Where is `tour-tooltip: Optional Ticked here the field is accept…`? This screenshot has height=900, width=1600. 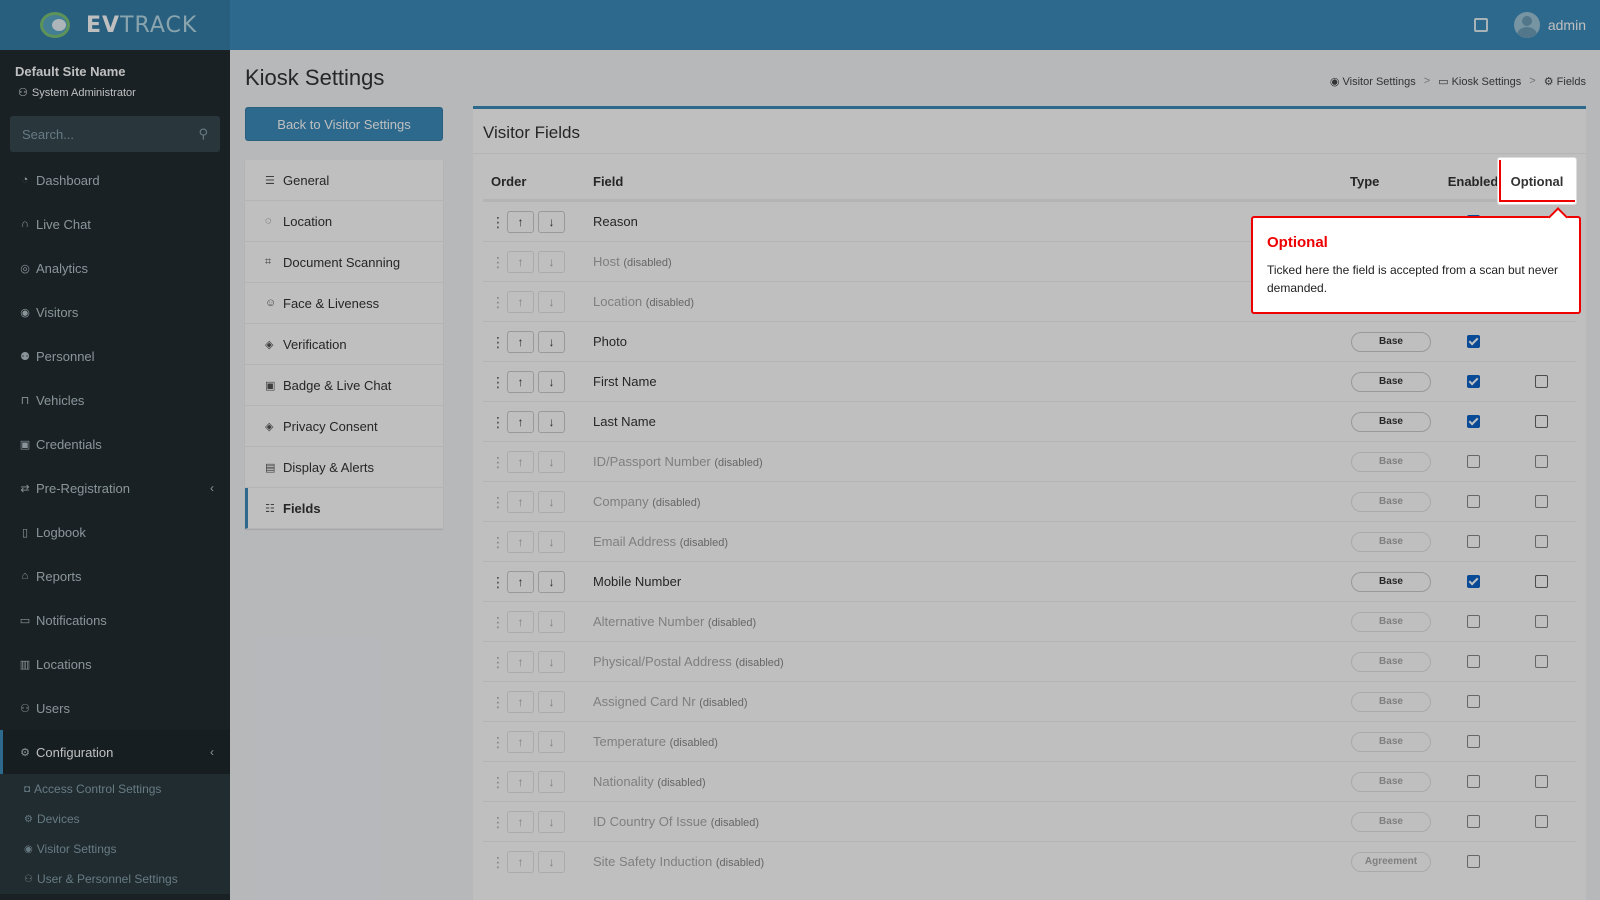
tour-tooltip: Optional Ticked here the field is accept… is located at coordinates (1416, 265).